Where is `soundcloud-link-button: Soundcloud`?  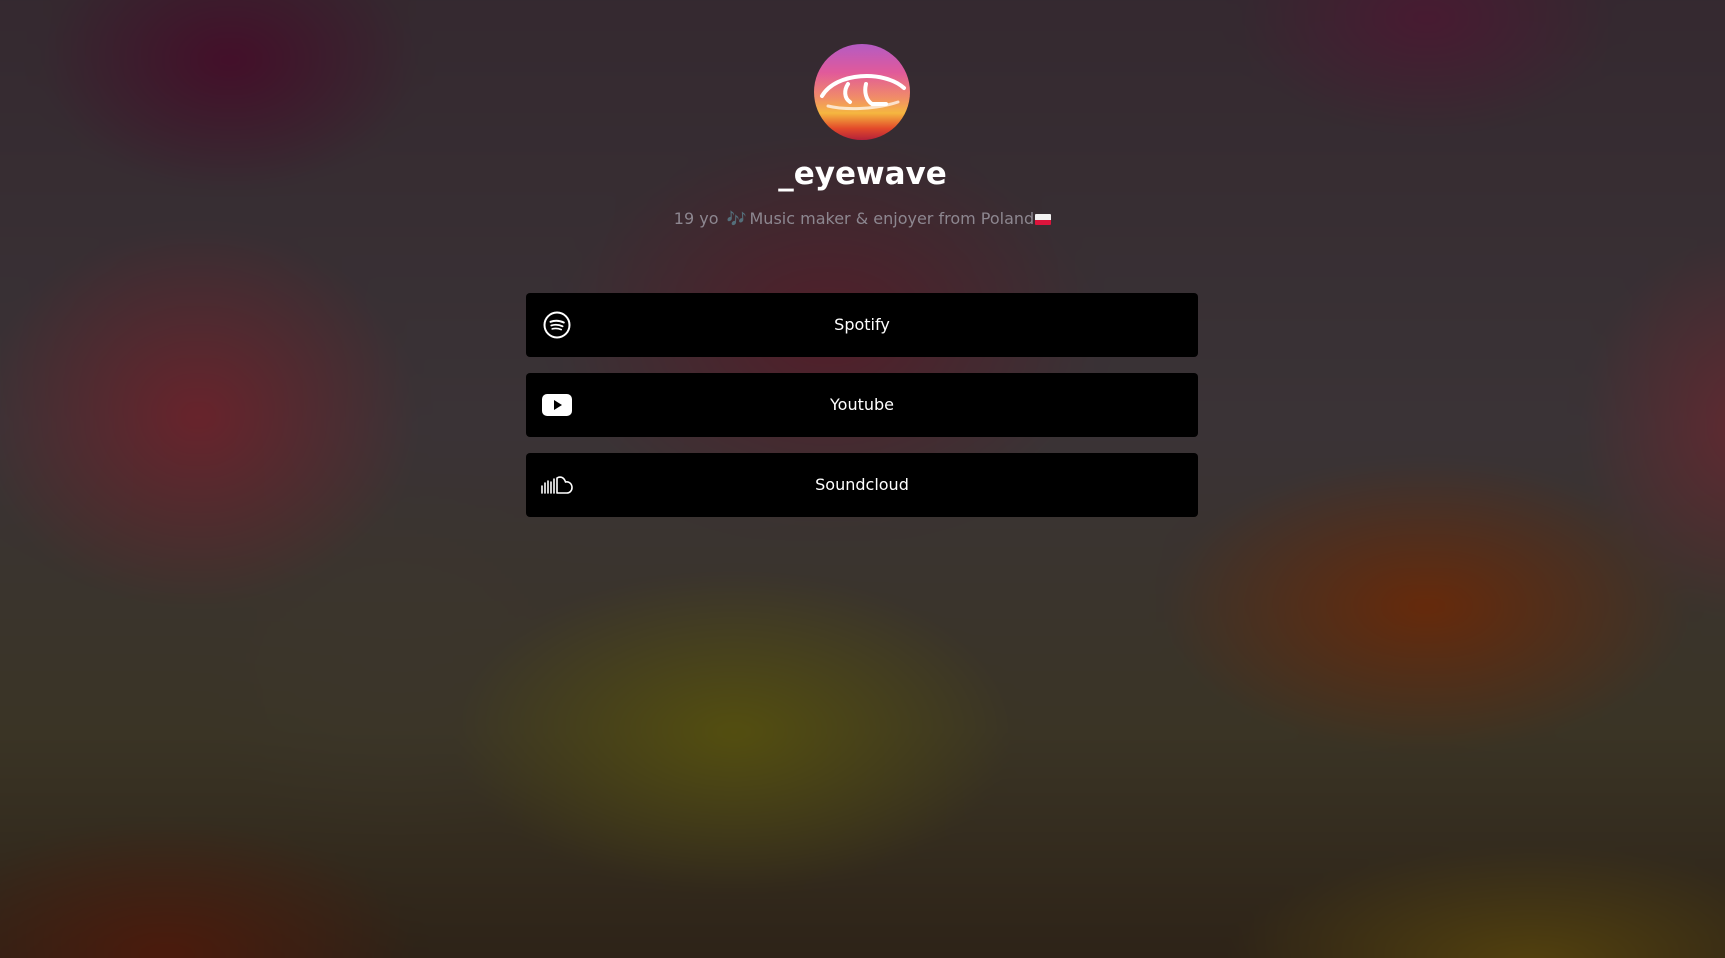 soundcloud-link-button: Soundcloud is located at coordinates (862, 485).